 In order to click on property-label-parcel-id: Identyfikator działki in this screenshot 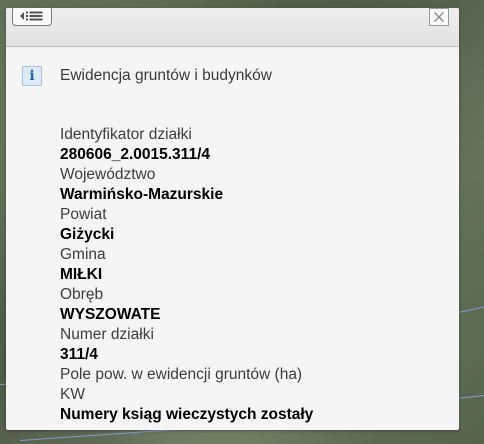, I will do `click(126, 134)`.